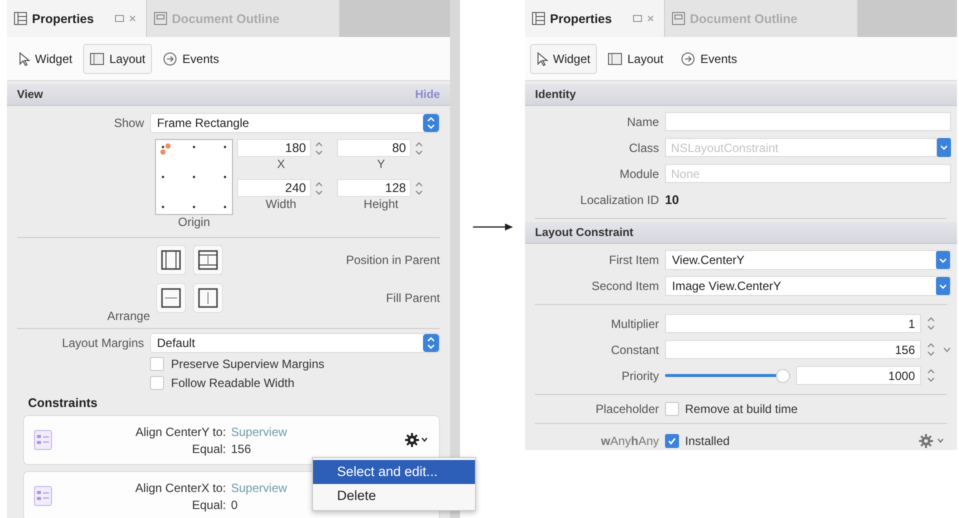 This screenshot has width=959, height=518. What do you see at coordinates (374, 188) in the screenshot?
I see `number-field: 128` at bounding box center [374, 188].